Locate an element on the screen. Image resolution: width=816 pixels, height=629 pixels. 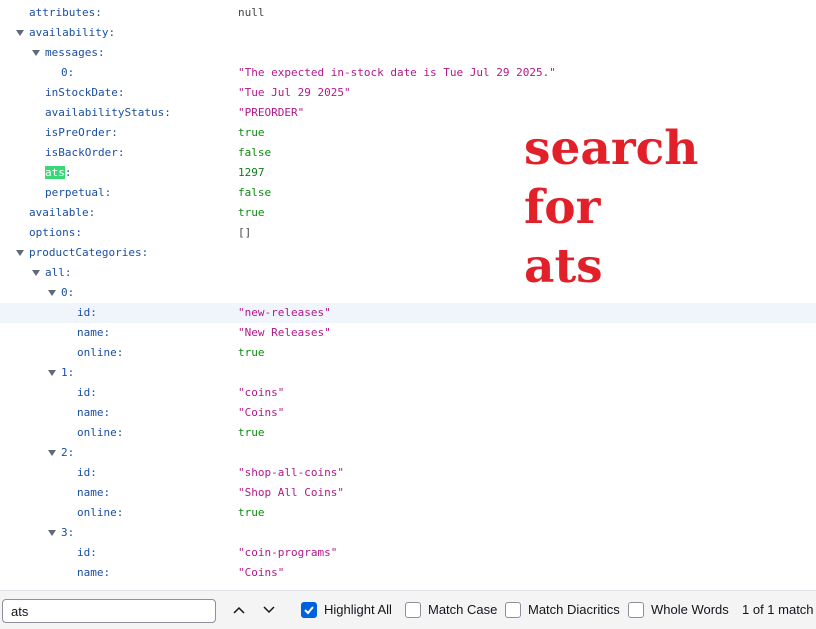
whole-words-checkbox is located at coordinates (636, 610).